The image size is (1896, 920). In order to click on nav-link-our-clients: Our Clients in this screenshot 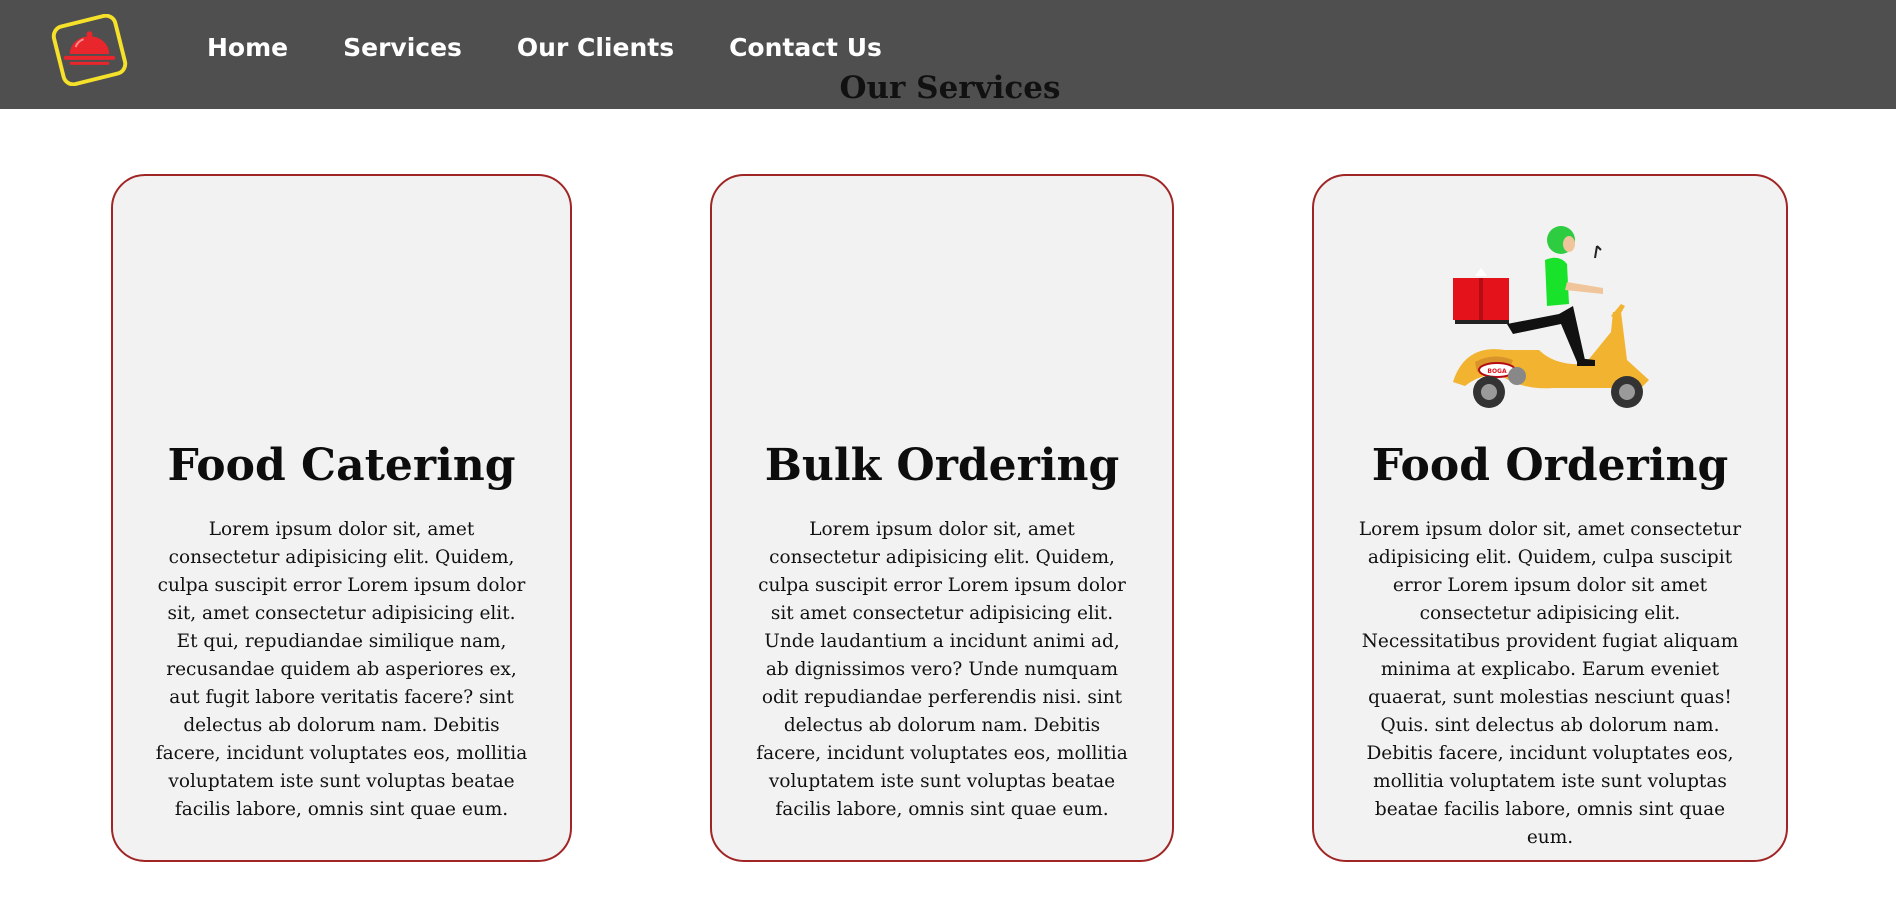, I will do `click(595, 47)`.